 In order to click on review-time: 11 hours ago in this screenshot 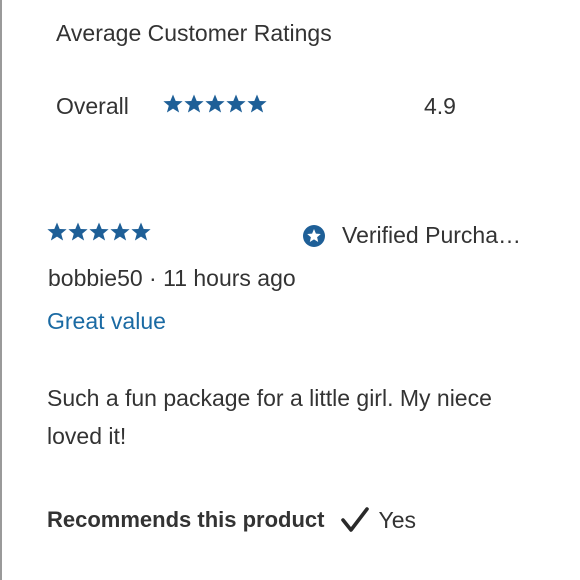, I will do `click(229, 278)`.